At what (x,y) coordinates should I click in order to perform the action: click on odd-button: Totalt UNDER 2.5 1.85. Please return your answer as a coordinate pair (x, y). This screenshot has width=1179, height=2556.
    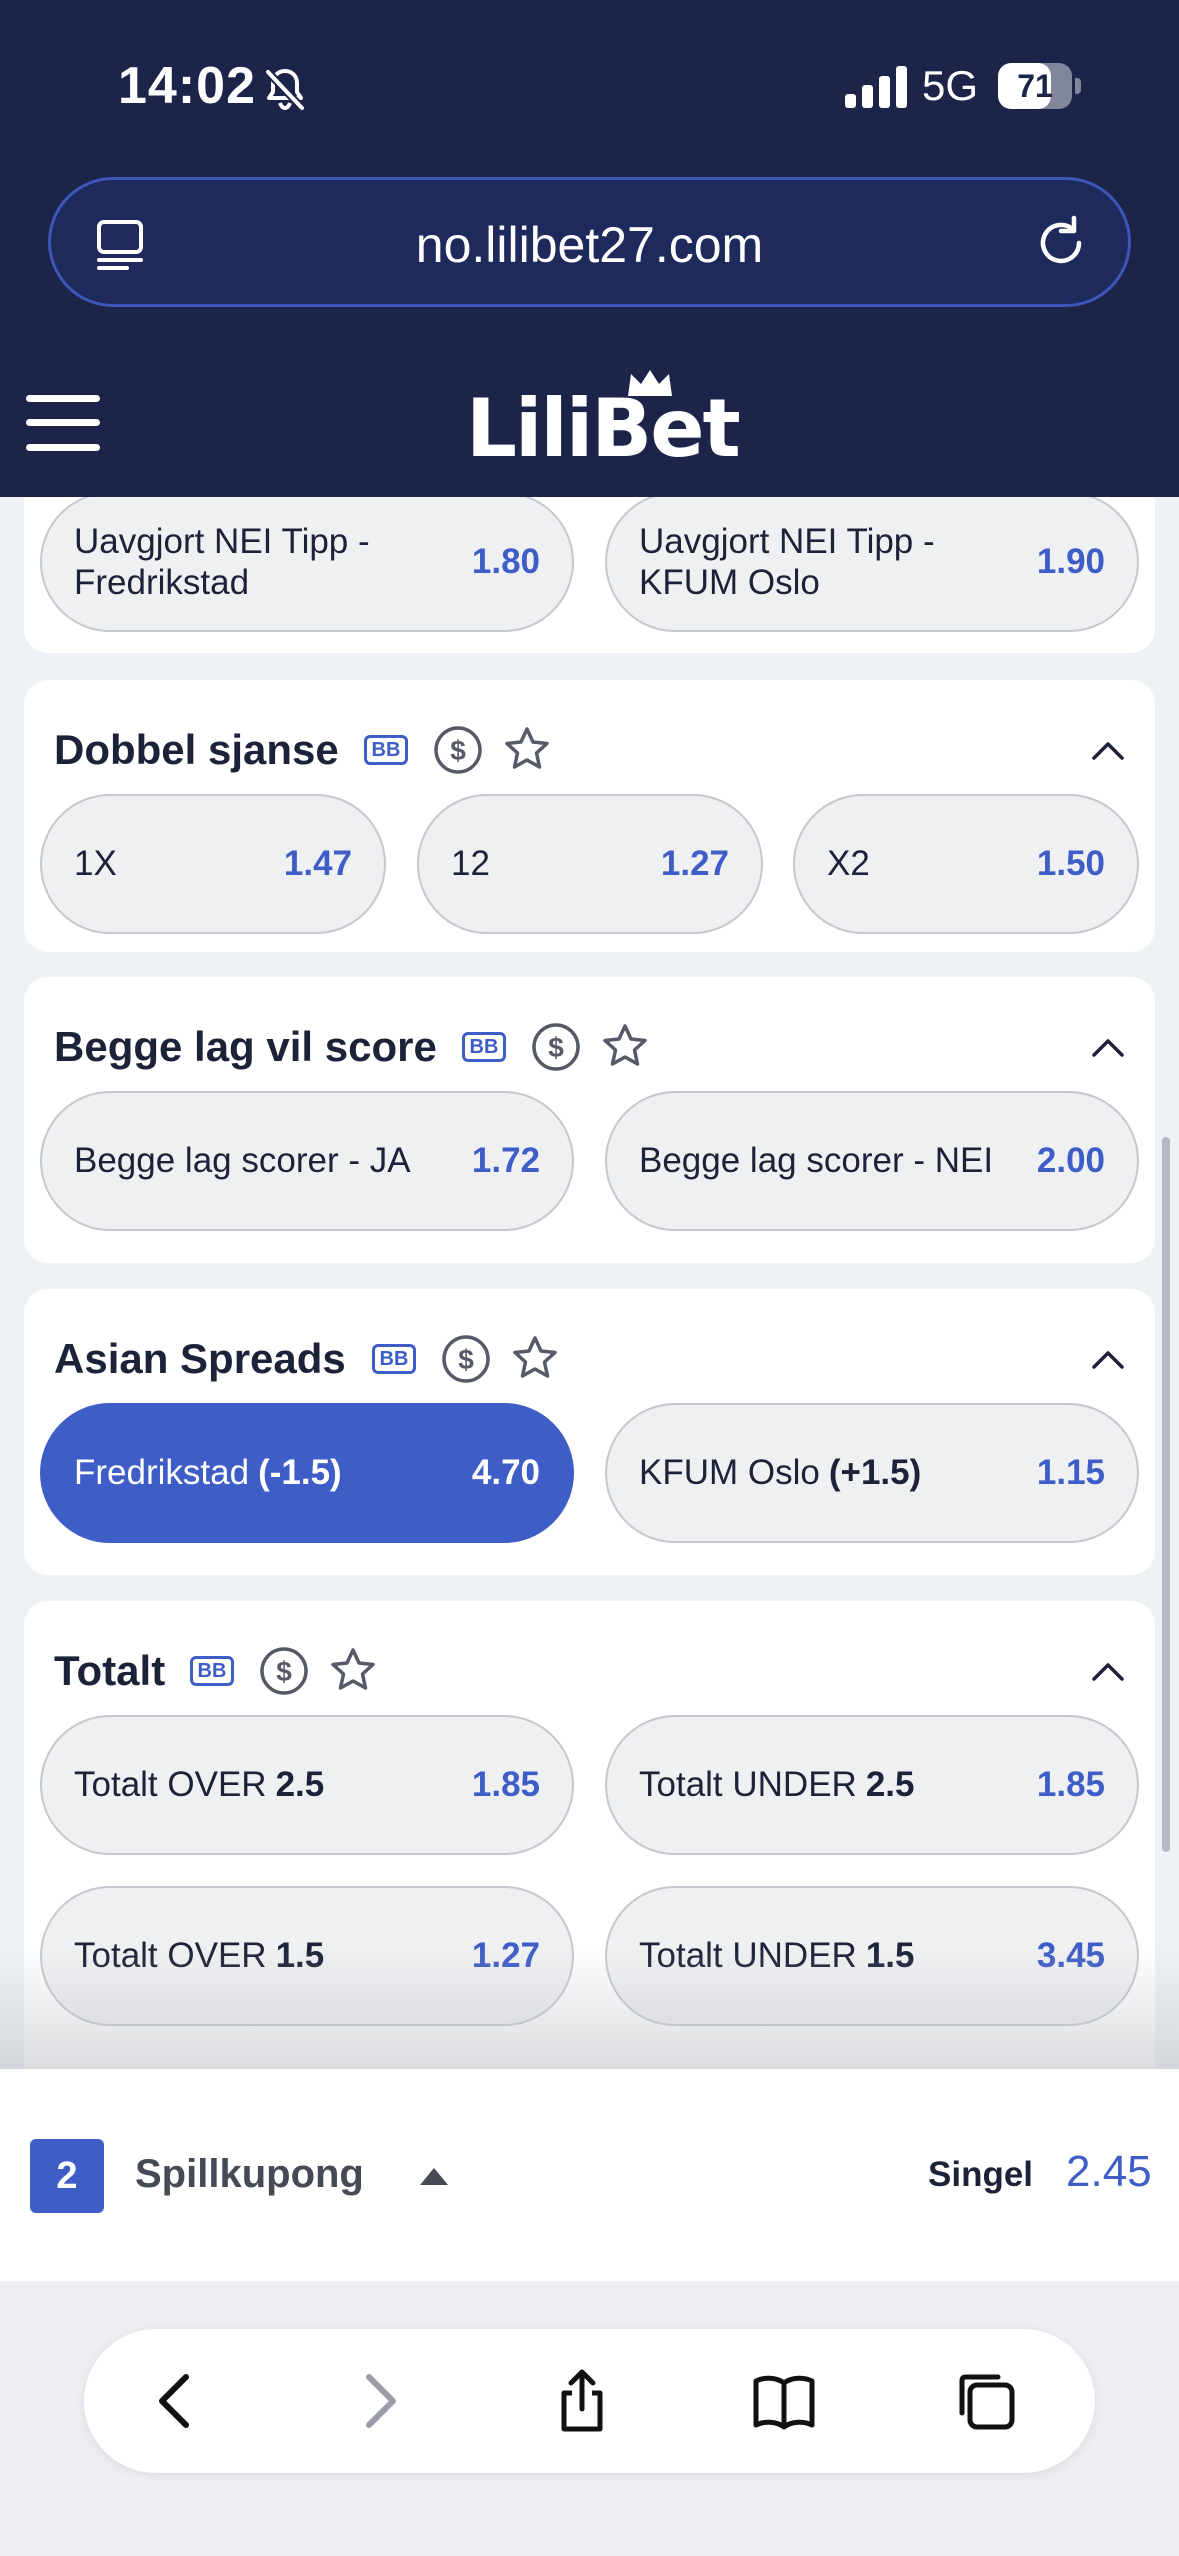
    Looking at the image, I should click on (872, 1785).